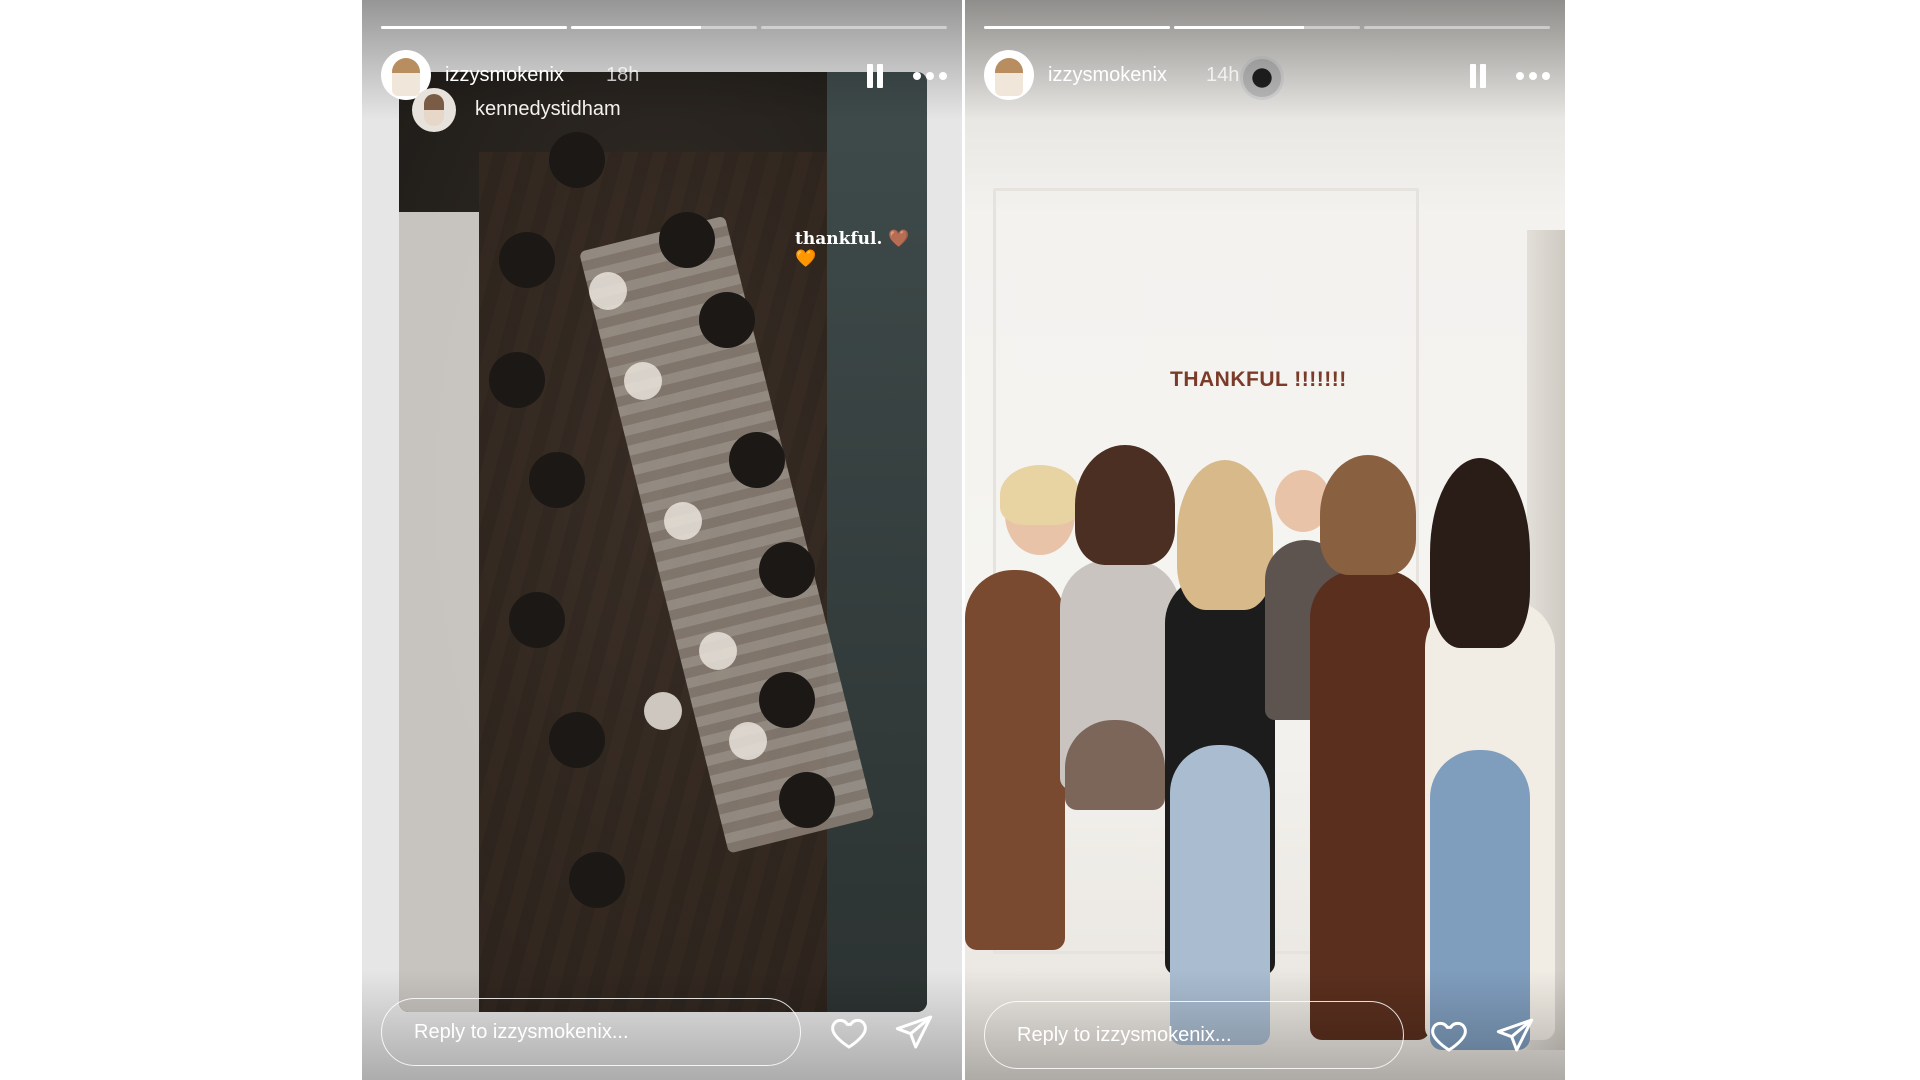  I want to click on sofa, so click(439, 612).